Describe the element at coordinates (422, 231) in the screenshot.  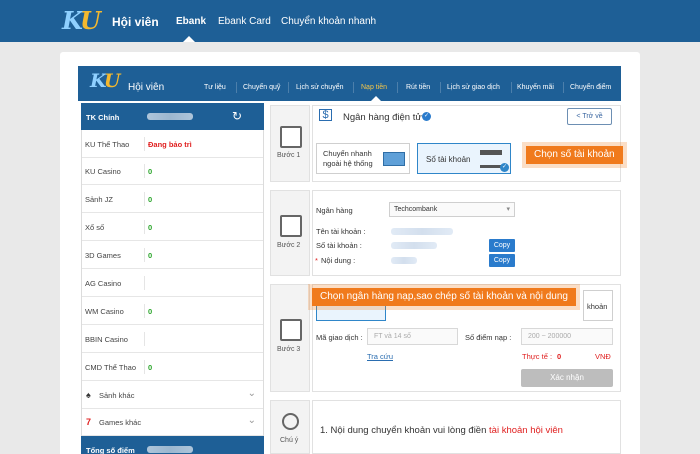
I see `masked-account-name` at that location.